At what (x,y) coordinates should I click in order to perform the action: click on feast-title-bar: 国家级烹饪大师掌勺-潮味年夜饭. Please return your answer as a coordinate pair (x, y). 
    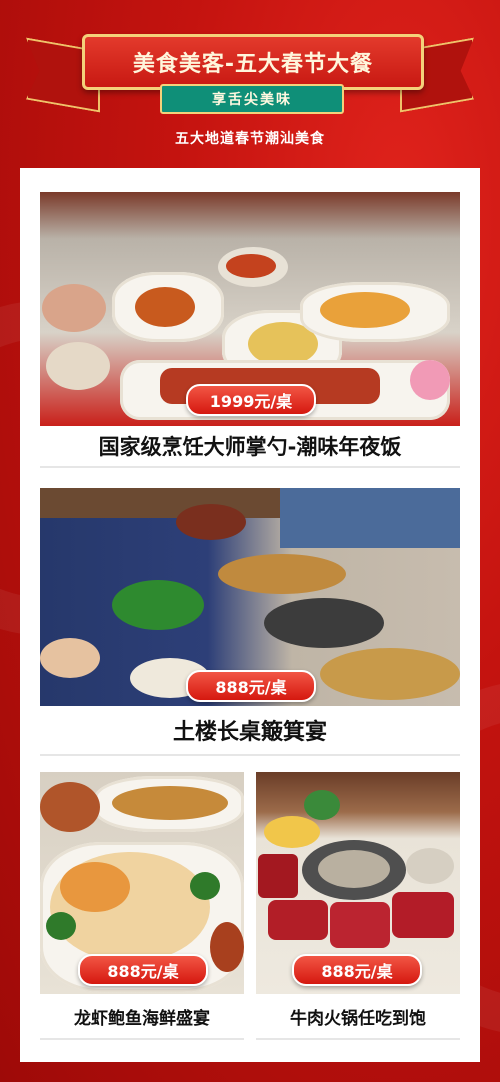
    Looking at the image, I should click on (250, 447).